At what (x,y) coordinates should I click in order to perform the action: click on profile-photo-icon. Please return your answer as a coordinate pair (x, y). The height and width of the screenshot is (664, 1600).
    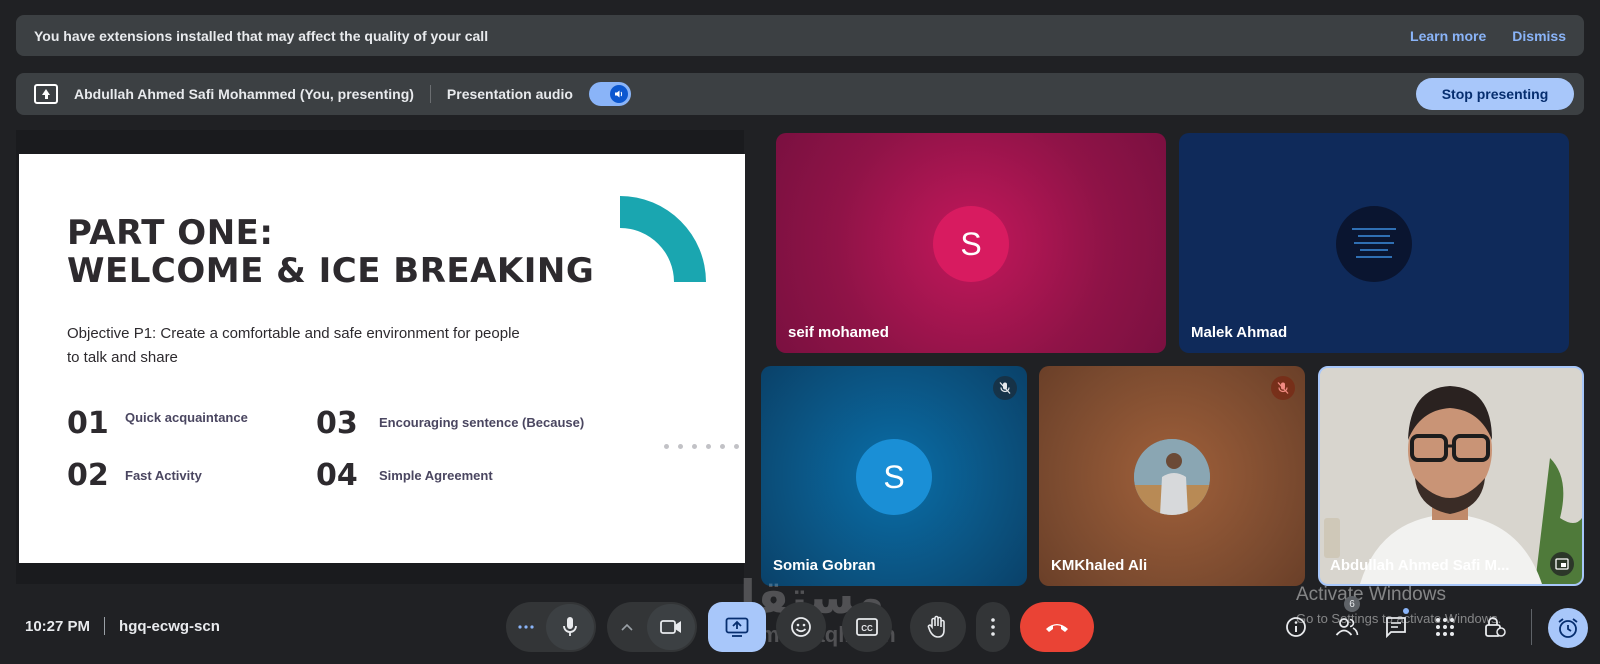
    Looking at the image, I should click on (1172, 477).